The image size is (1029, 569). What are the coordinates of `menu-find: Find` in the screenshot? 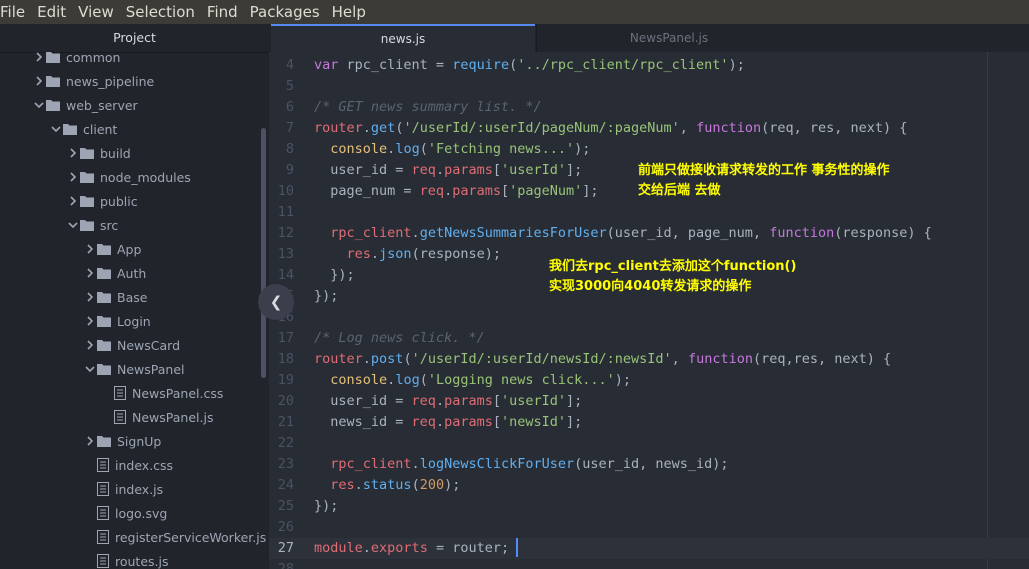 It's located at (222, 12).